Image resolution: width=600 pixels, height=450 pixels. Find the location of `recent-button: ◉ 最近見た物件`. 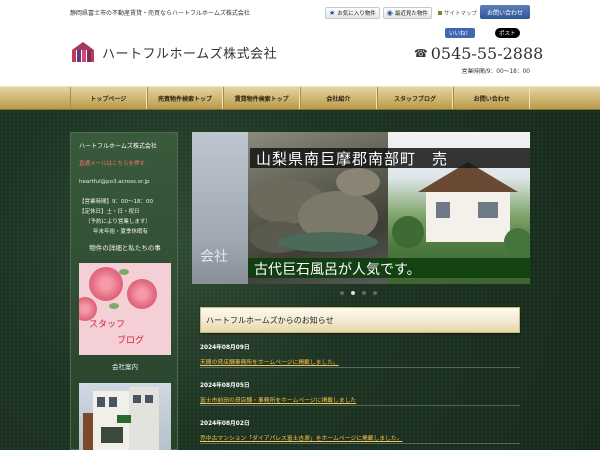

recent-button: ◉ 最近見た物件 is located at coordinates (407, 13).